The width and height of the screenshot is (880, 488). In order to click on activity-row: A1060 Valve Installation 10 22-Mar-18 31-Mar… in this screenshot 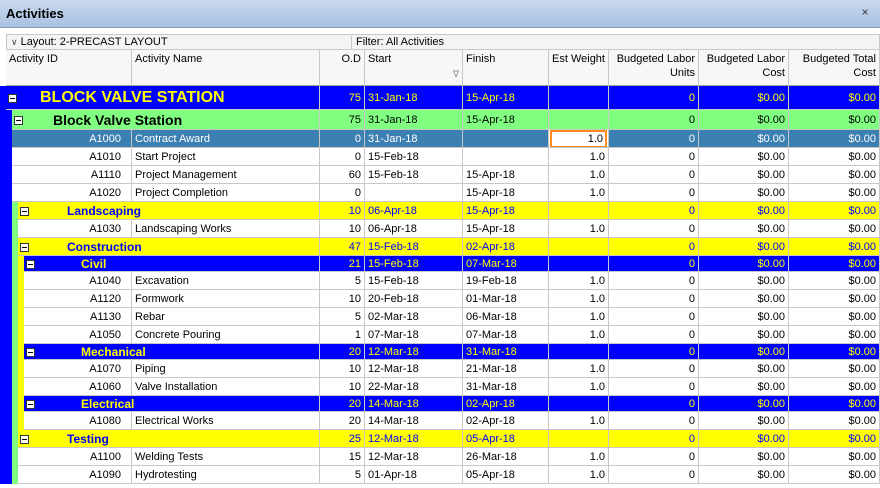, I will do `click(440, 387)`.